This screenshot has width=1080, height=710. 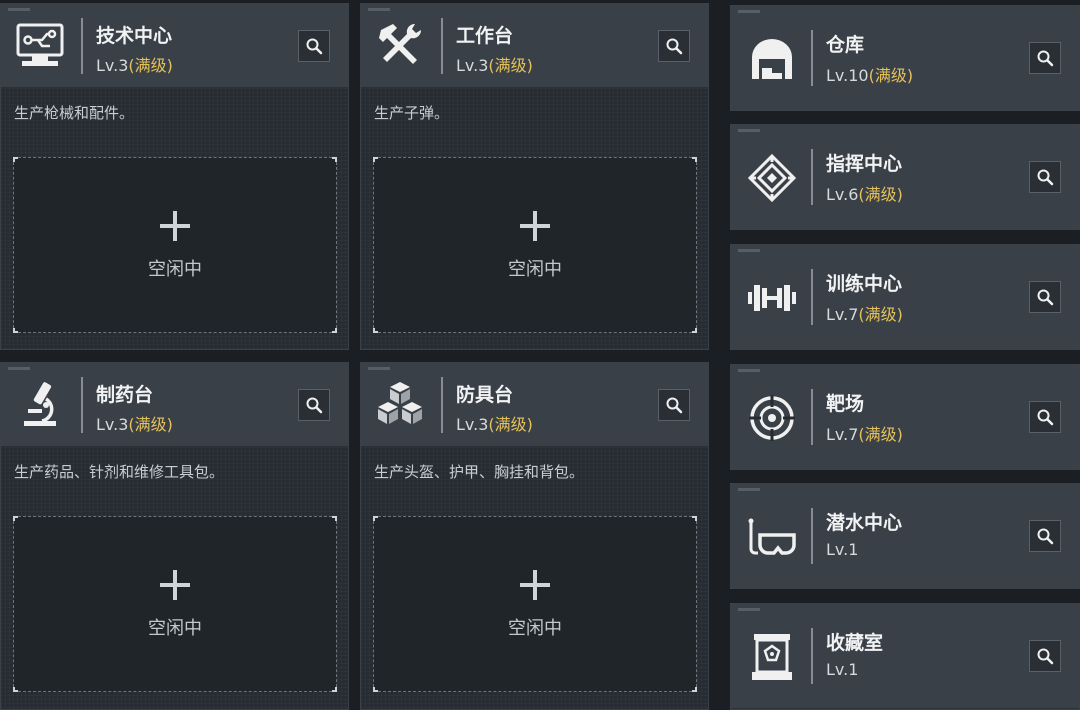 What do you see at coordinates (40, 45) in the screenshot?
I see `computer-icon` at bounding box center [40, 45].